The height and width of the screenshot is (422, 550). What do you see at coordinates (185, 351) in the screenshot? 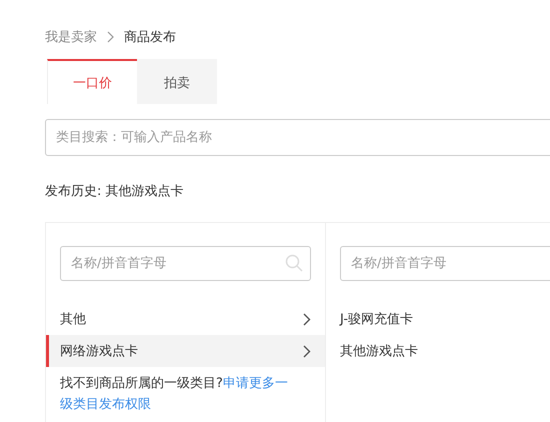
I see `category-item: 网络游戏点卡` at bounding box center [185, 351].